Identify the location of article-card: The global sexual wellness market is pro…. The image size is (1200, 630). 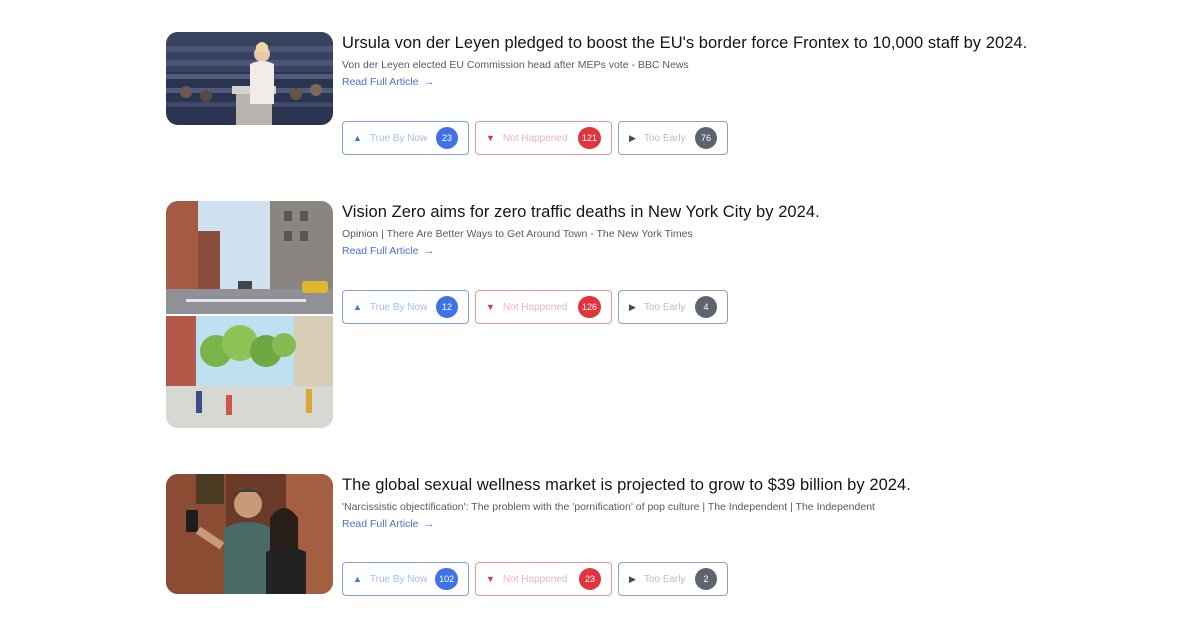
(616, 536).